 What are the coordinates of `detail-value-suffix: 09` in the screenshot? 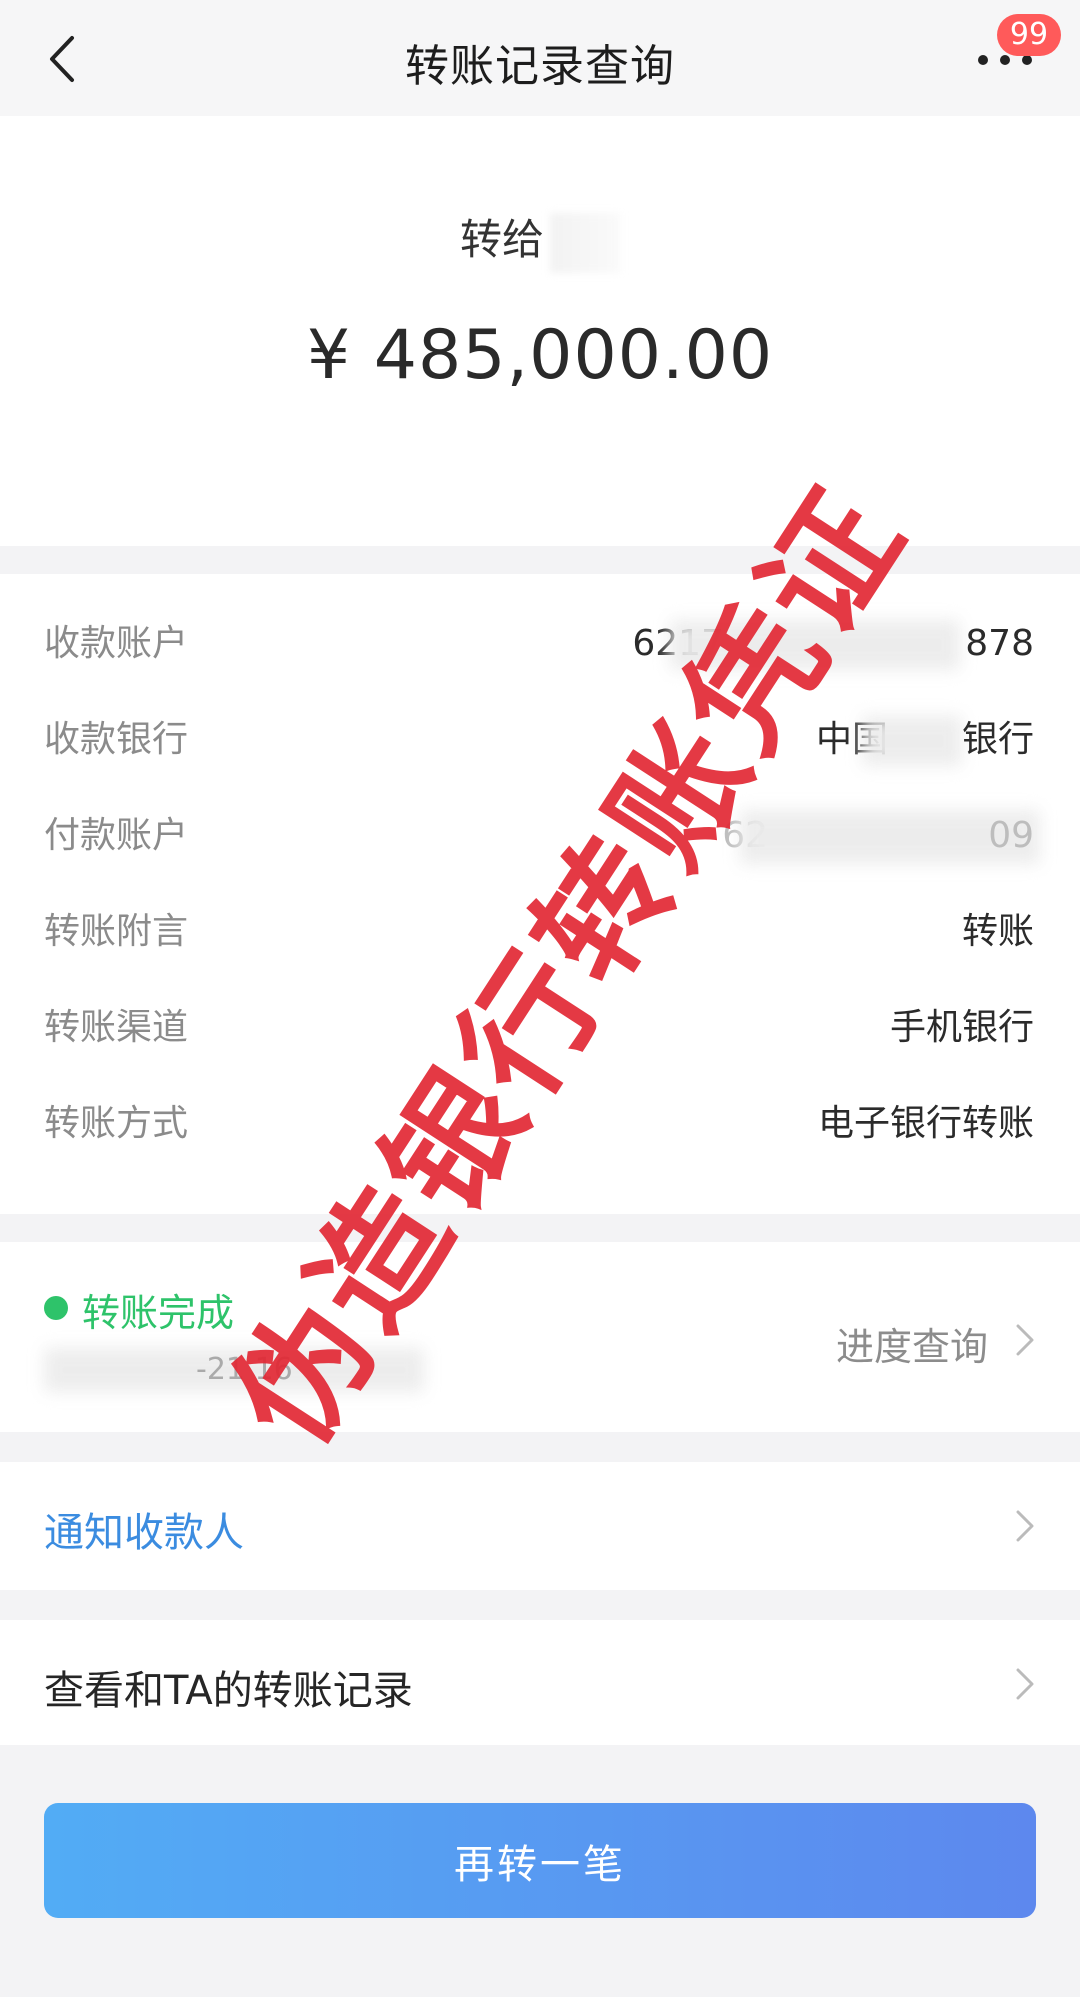 It's located at (1011, 835).